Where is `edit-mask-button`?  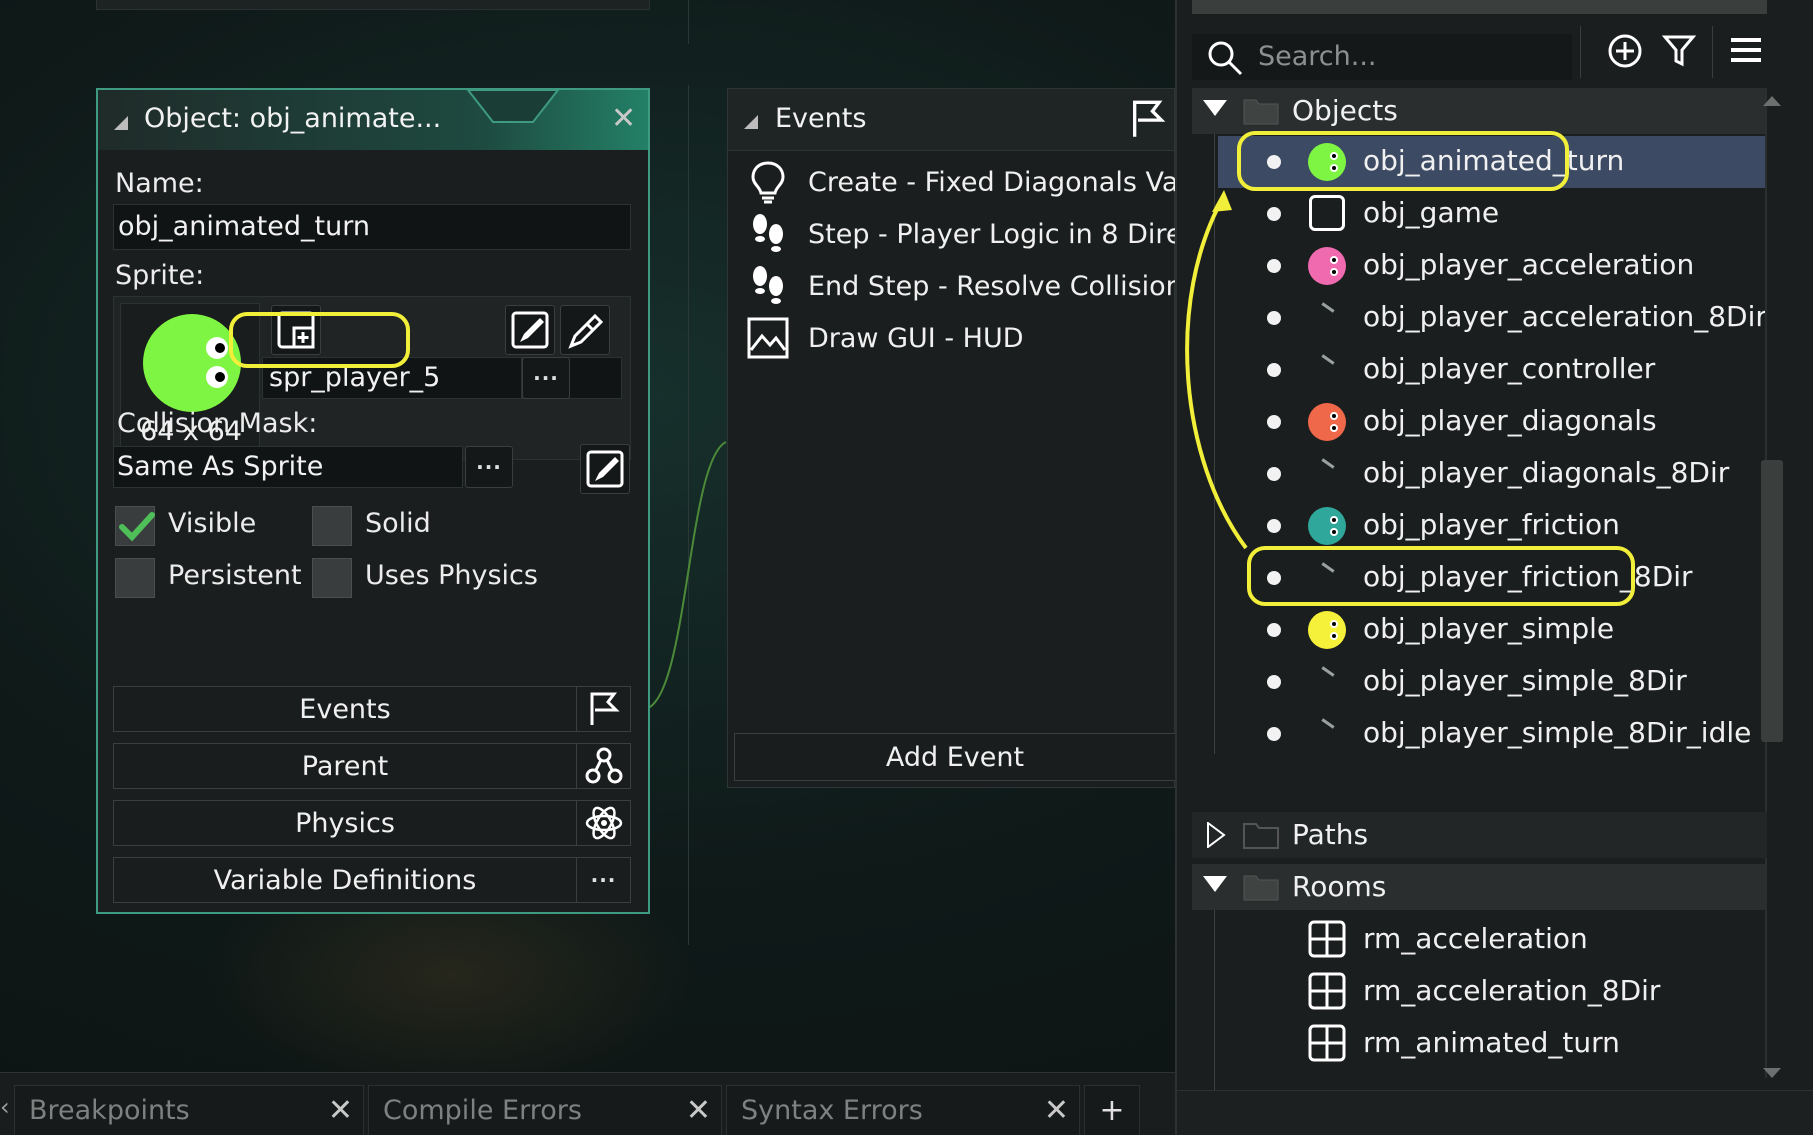 edit-mask-button is located at coordinates (605, 469).